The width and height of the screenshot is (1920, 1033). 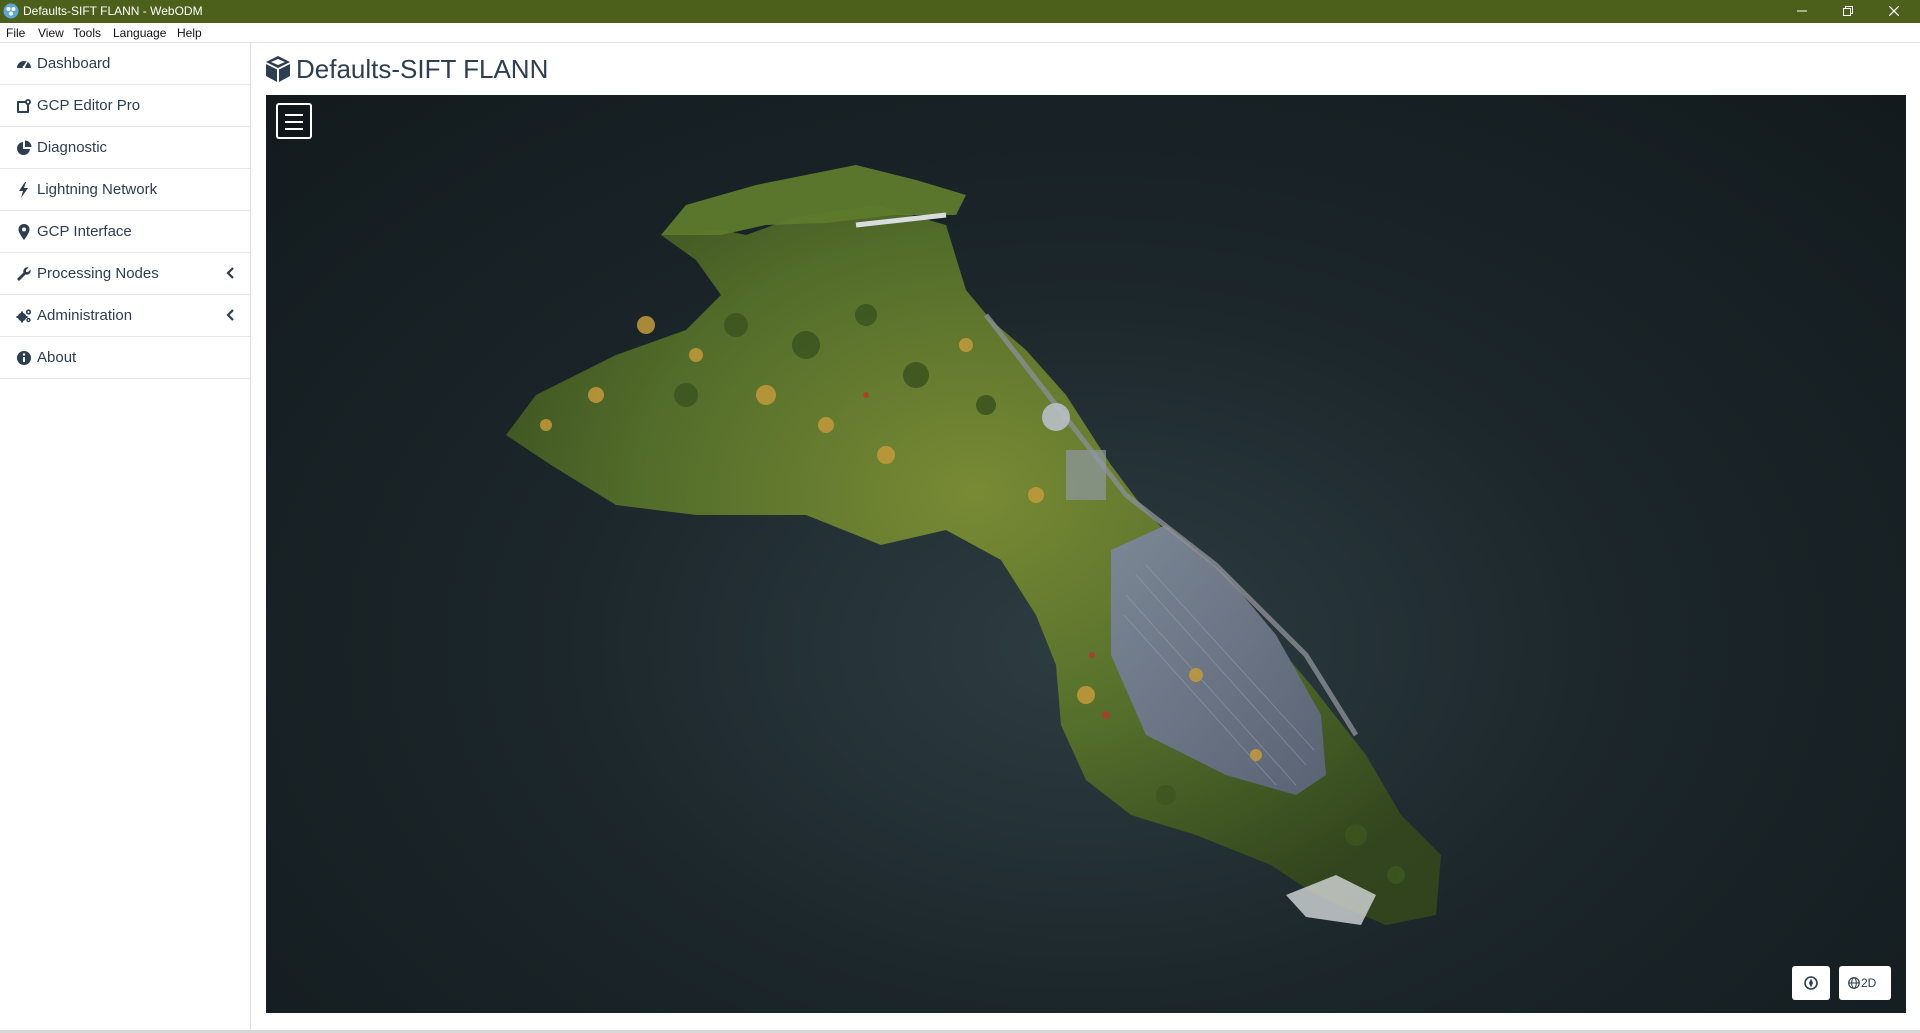 What do you see at coordinates (278, 69) in the screenshot?
I see `cube-icon` at bounding box center [278, 69].